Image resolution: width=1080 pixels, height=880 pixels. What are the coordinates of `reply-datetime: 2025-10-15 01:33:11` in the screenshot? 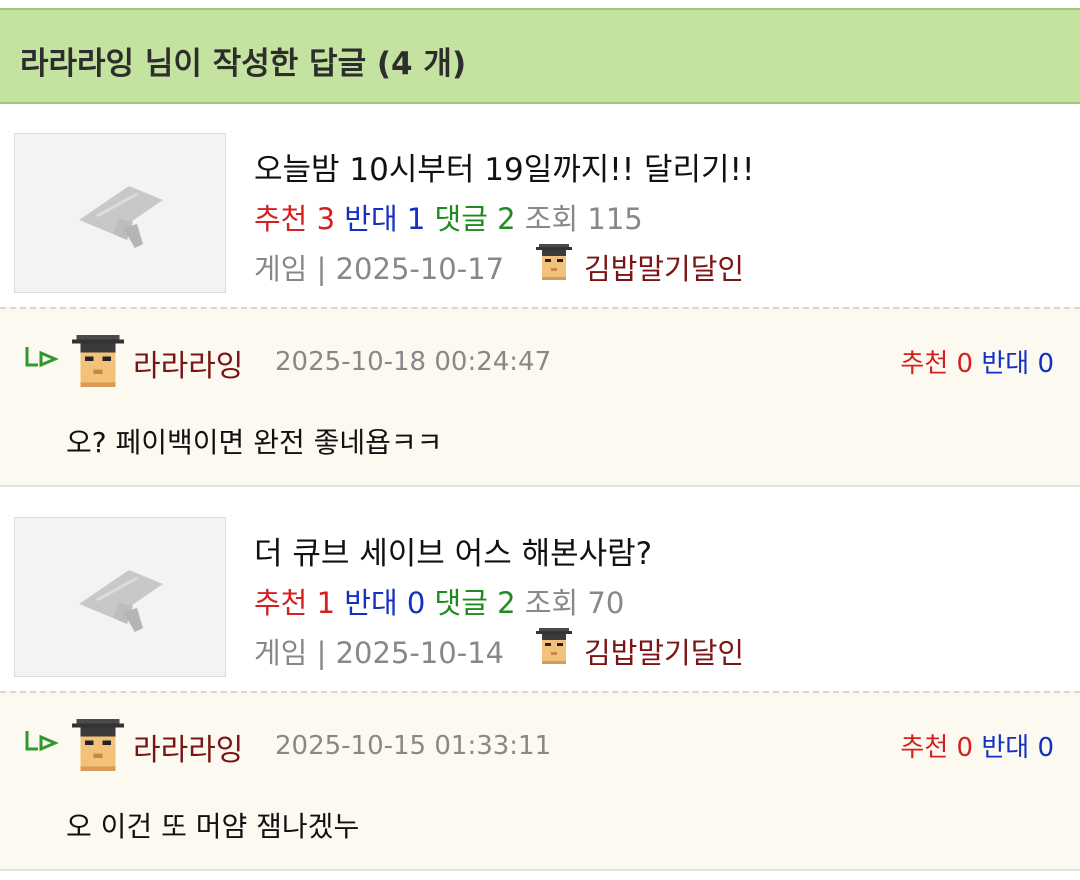 It's located at (413, 746).